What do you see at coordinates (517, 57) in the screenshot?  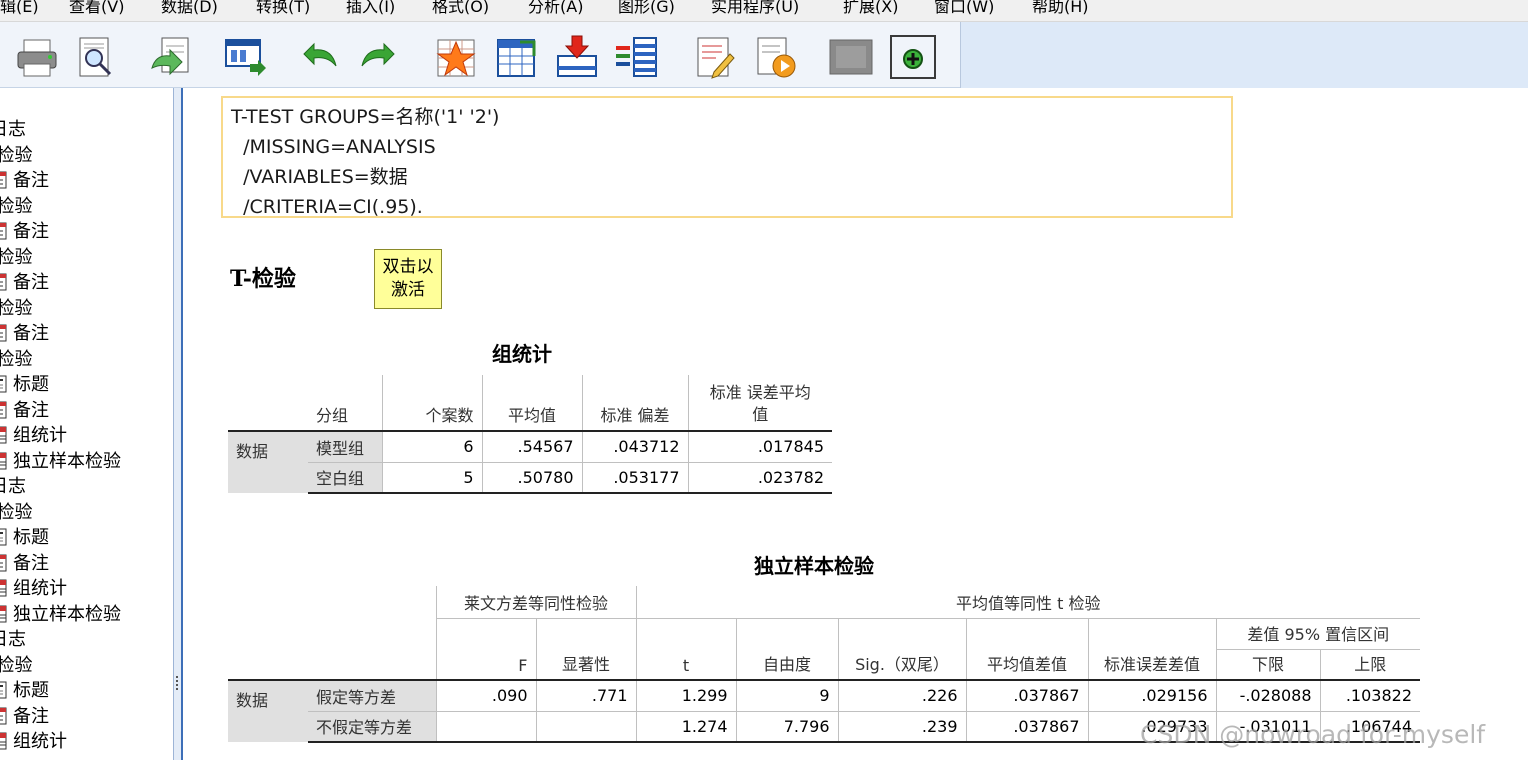 I see `go-to-case-icon` at bounding box center [517, 57].